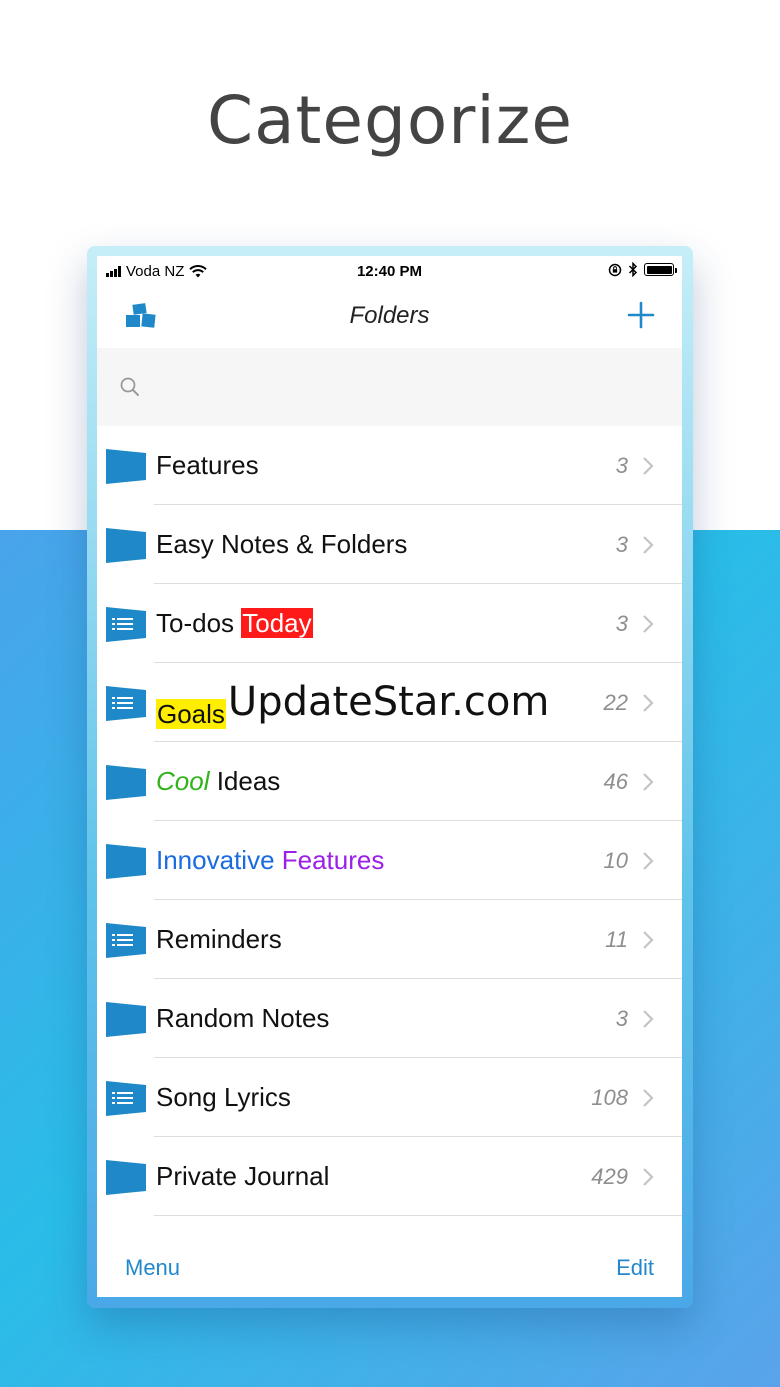 Image resolution: width=780 pixels, height=1387 pixels. What do you see at coordinates (389, 1176) in the screenshot?
I see `folder-row-private-journal: Private Journal 429` at bounding box center [389, 1176].